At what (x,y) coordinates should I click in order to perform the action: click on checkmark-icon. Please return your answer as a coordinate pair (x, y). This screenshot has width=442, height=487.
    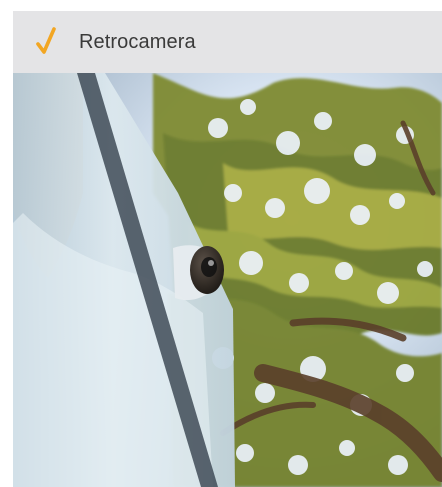
    Looking at the image, I should click on (46, 40).